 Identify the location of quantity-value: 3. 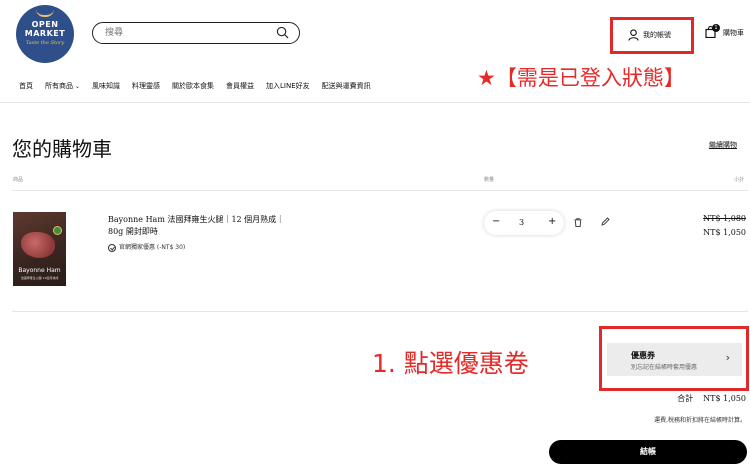
(521, 222).